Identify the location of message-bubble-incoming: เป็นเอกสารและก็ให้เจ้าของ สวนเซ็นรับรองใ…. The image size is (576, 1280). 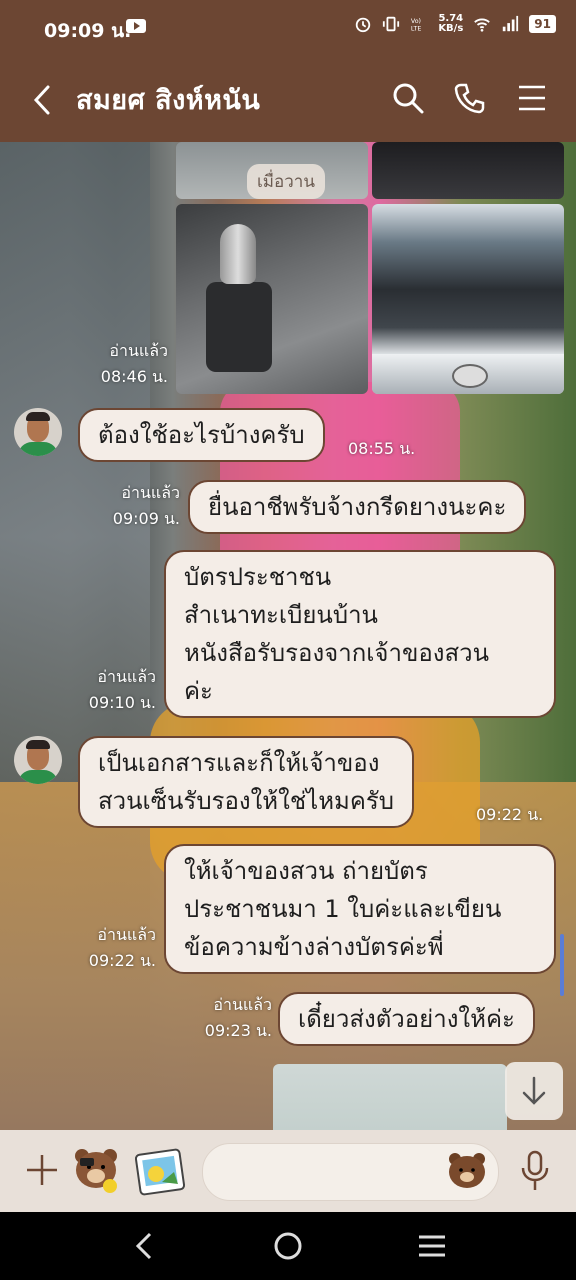
(246, 782).